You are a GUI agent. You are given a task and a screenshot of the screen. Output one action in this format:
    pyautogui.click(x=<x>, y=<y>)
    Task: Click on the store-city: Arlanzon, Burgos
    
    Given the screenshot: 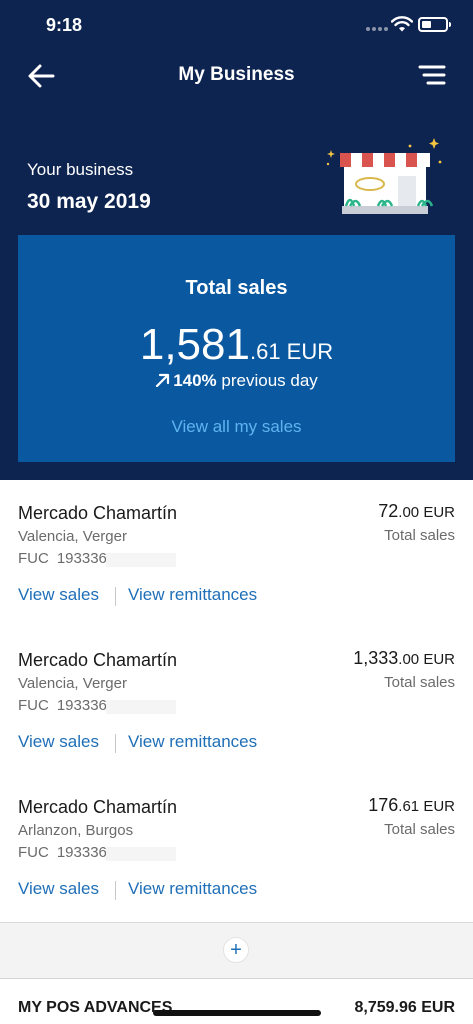 What is the action you would take?
    pyautogui.click(x=76, y=830)
    